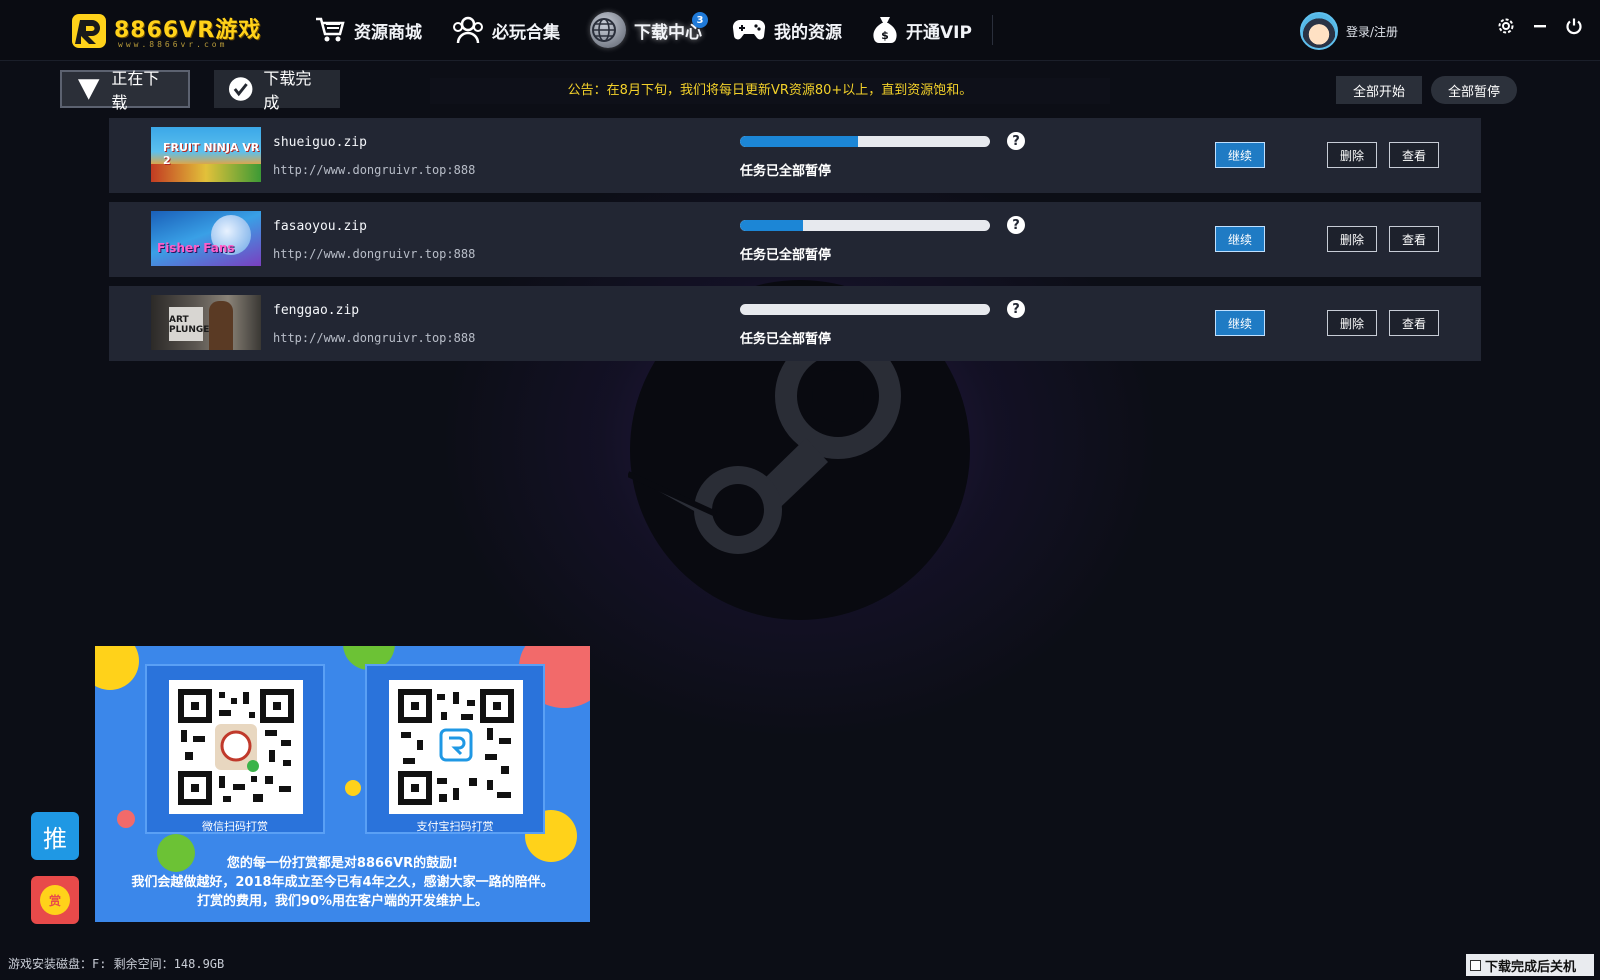 The height and width of the screenshot is (980, 1600). What do you see at coordinates (808, 32) in the screenshot?
I see `nav-label-my-resources: 我的资源` at bounding box center [808, 32].